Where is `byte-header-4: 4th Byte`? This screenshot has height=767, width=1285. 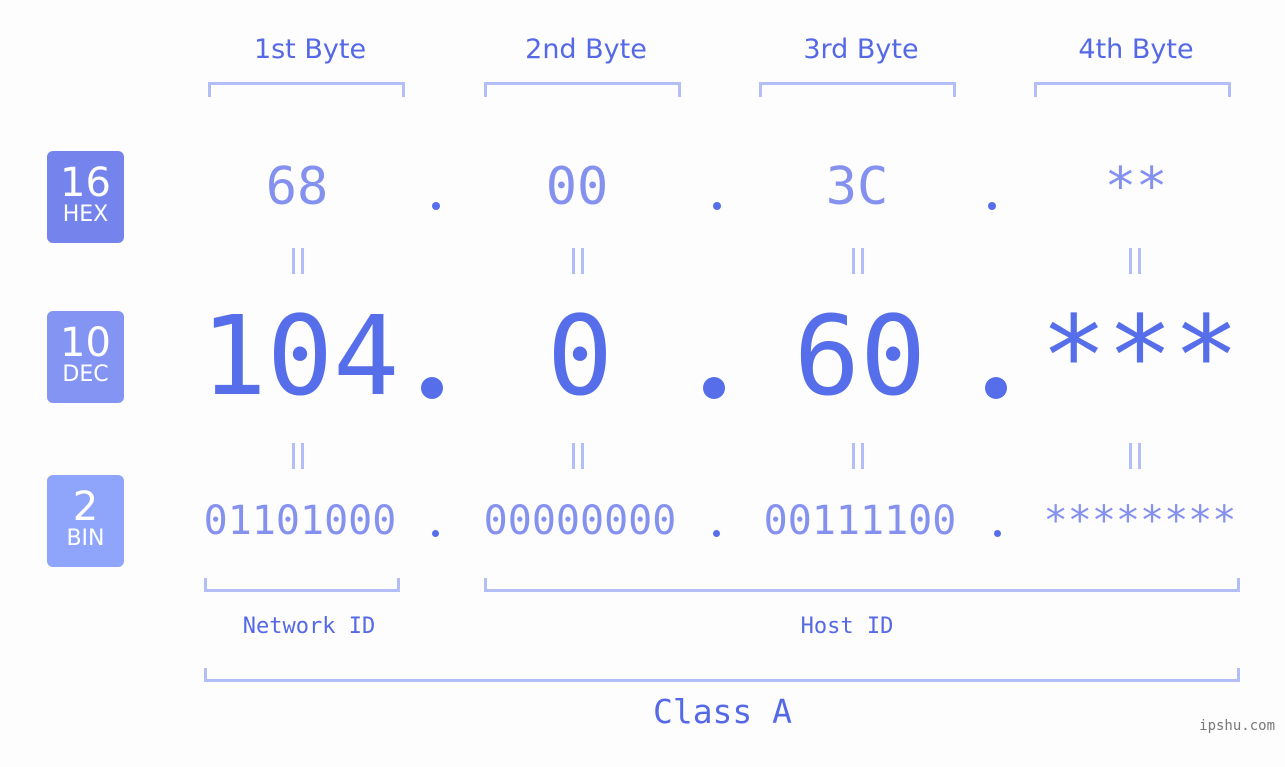
byte-header-4: 4th Byte is located at coordinates (1136, 49).